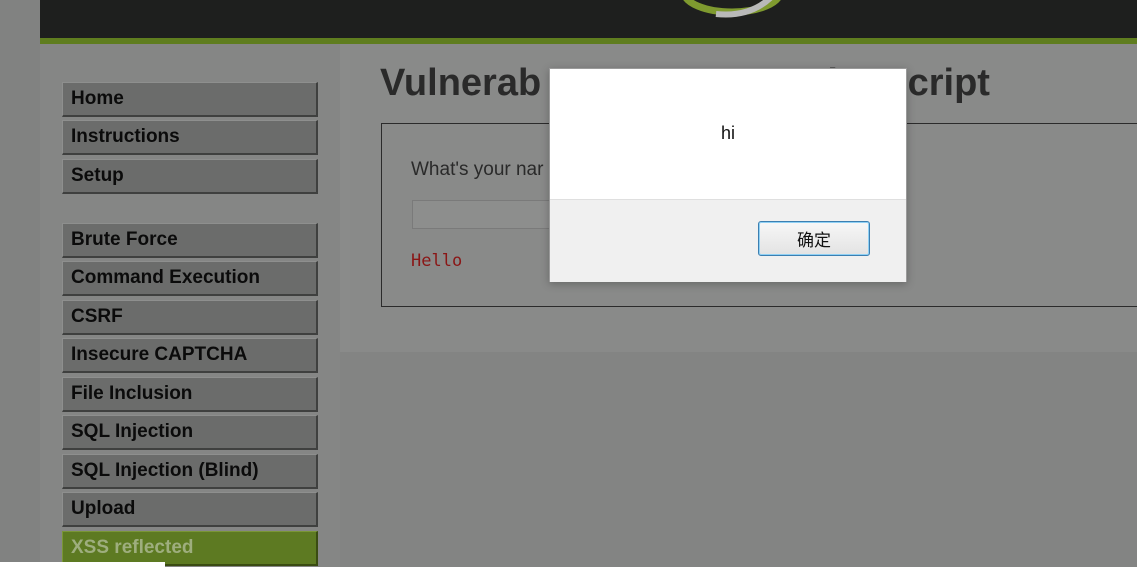 The height and width of the screenshot is (567, 1137). Describe the element at coordinates (190, 99) in the screenshot. I see `sidebar-item-home: Home` at that location.